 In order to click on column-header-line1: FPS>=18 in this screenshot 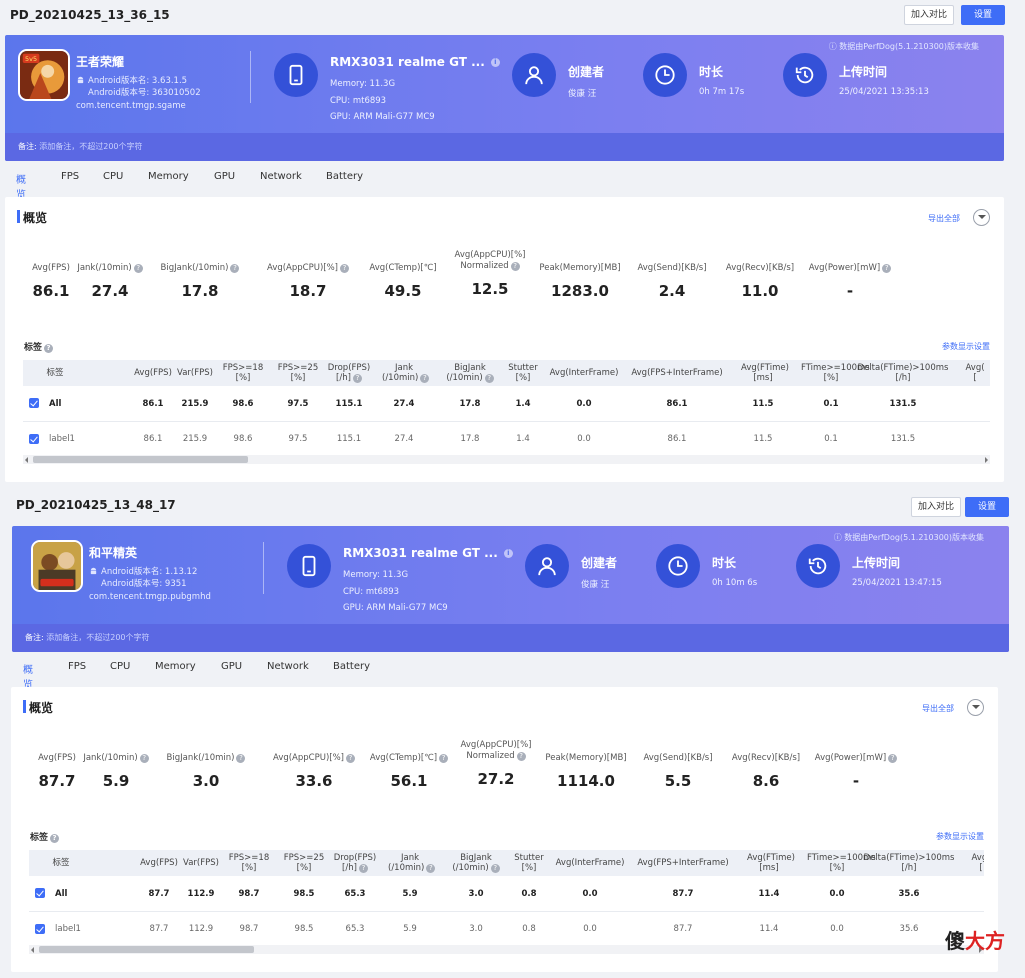, I will do `click(243, 368)`.